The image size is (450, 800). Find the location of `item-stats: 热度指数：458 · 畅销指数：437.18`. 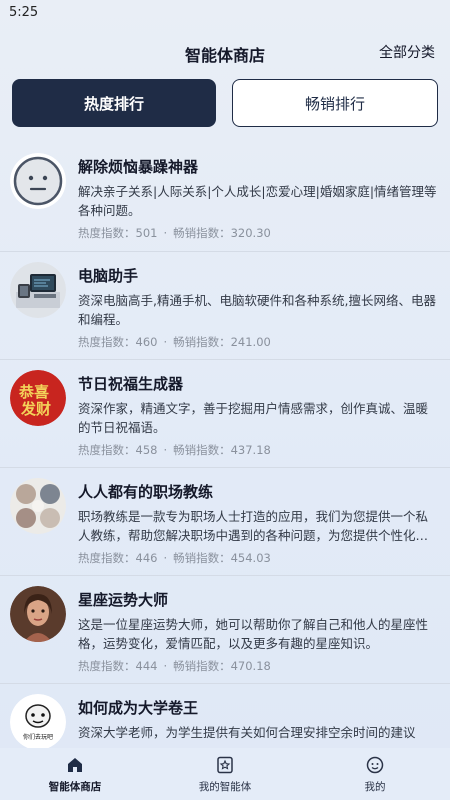

item-stats: 热度指数：458 · 畅销指数：437.18 is located at coordinates (174, 450).